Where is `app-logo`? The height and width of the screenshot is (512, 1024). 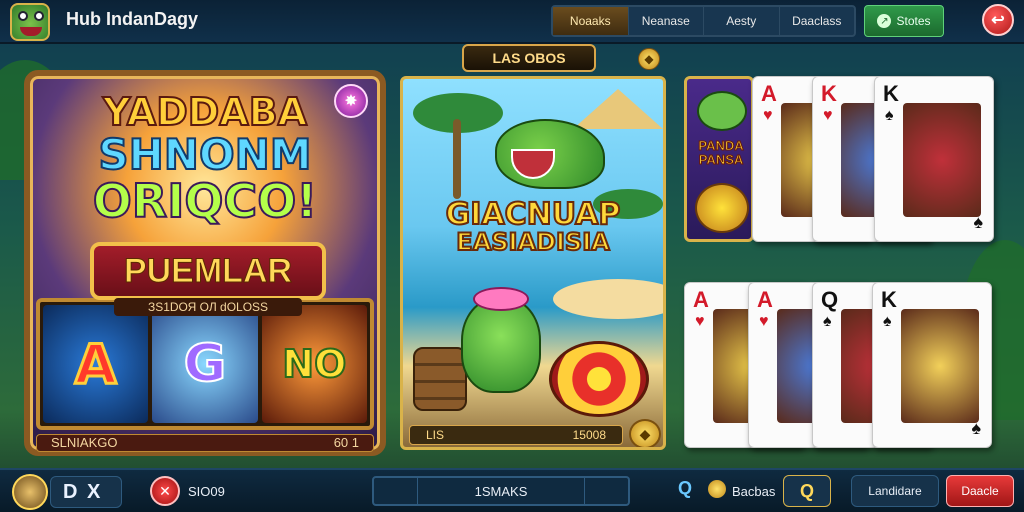
app-logo is located at coordinates (30, 22).